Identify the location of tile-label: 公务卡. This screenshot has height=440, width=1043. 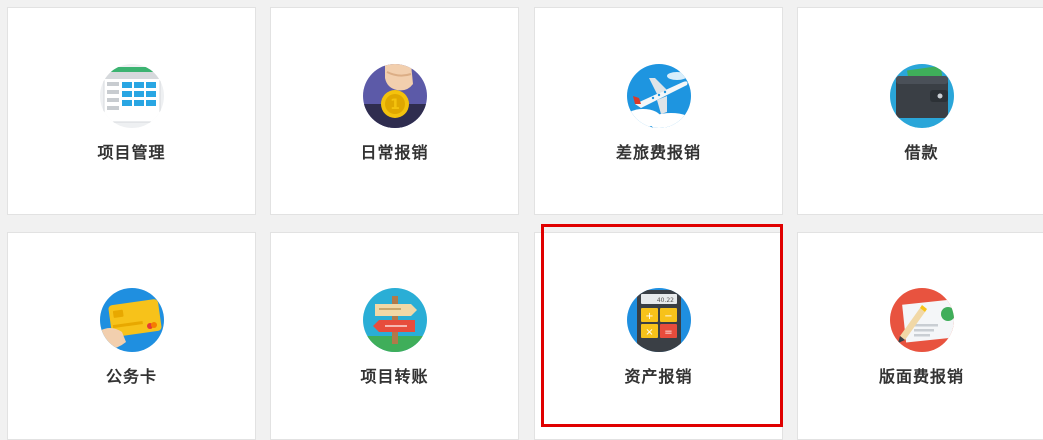
(131, 376).